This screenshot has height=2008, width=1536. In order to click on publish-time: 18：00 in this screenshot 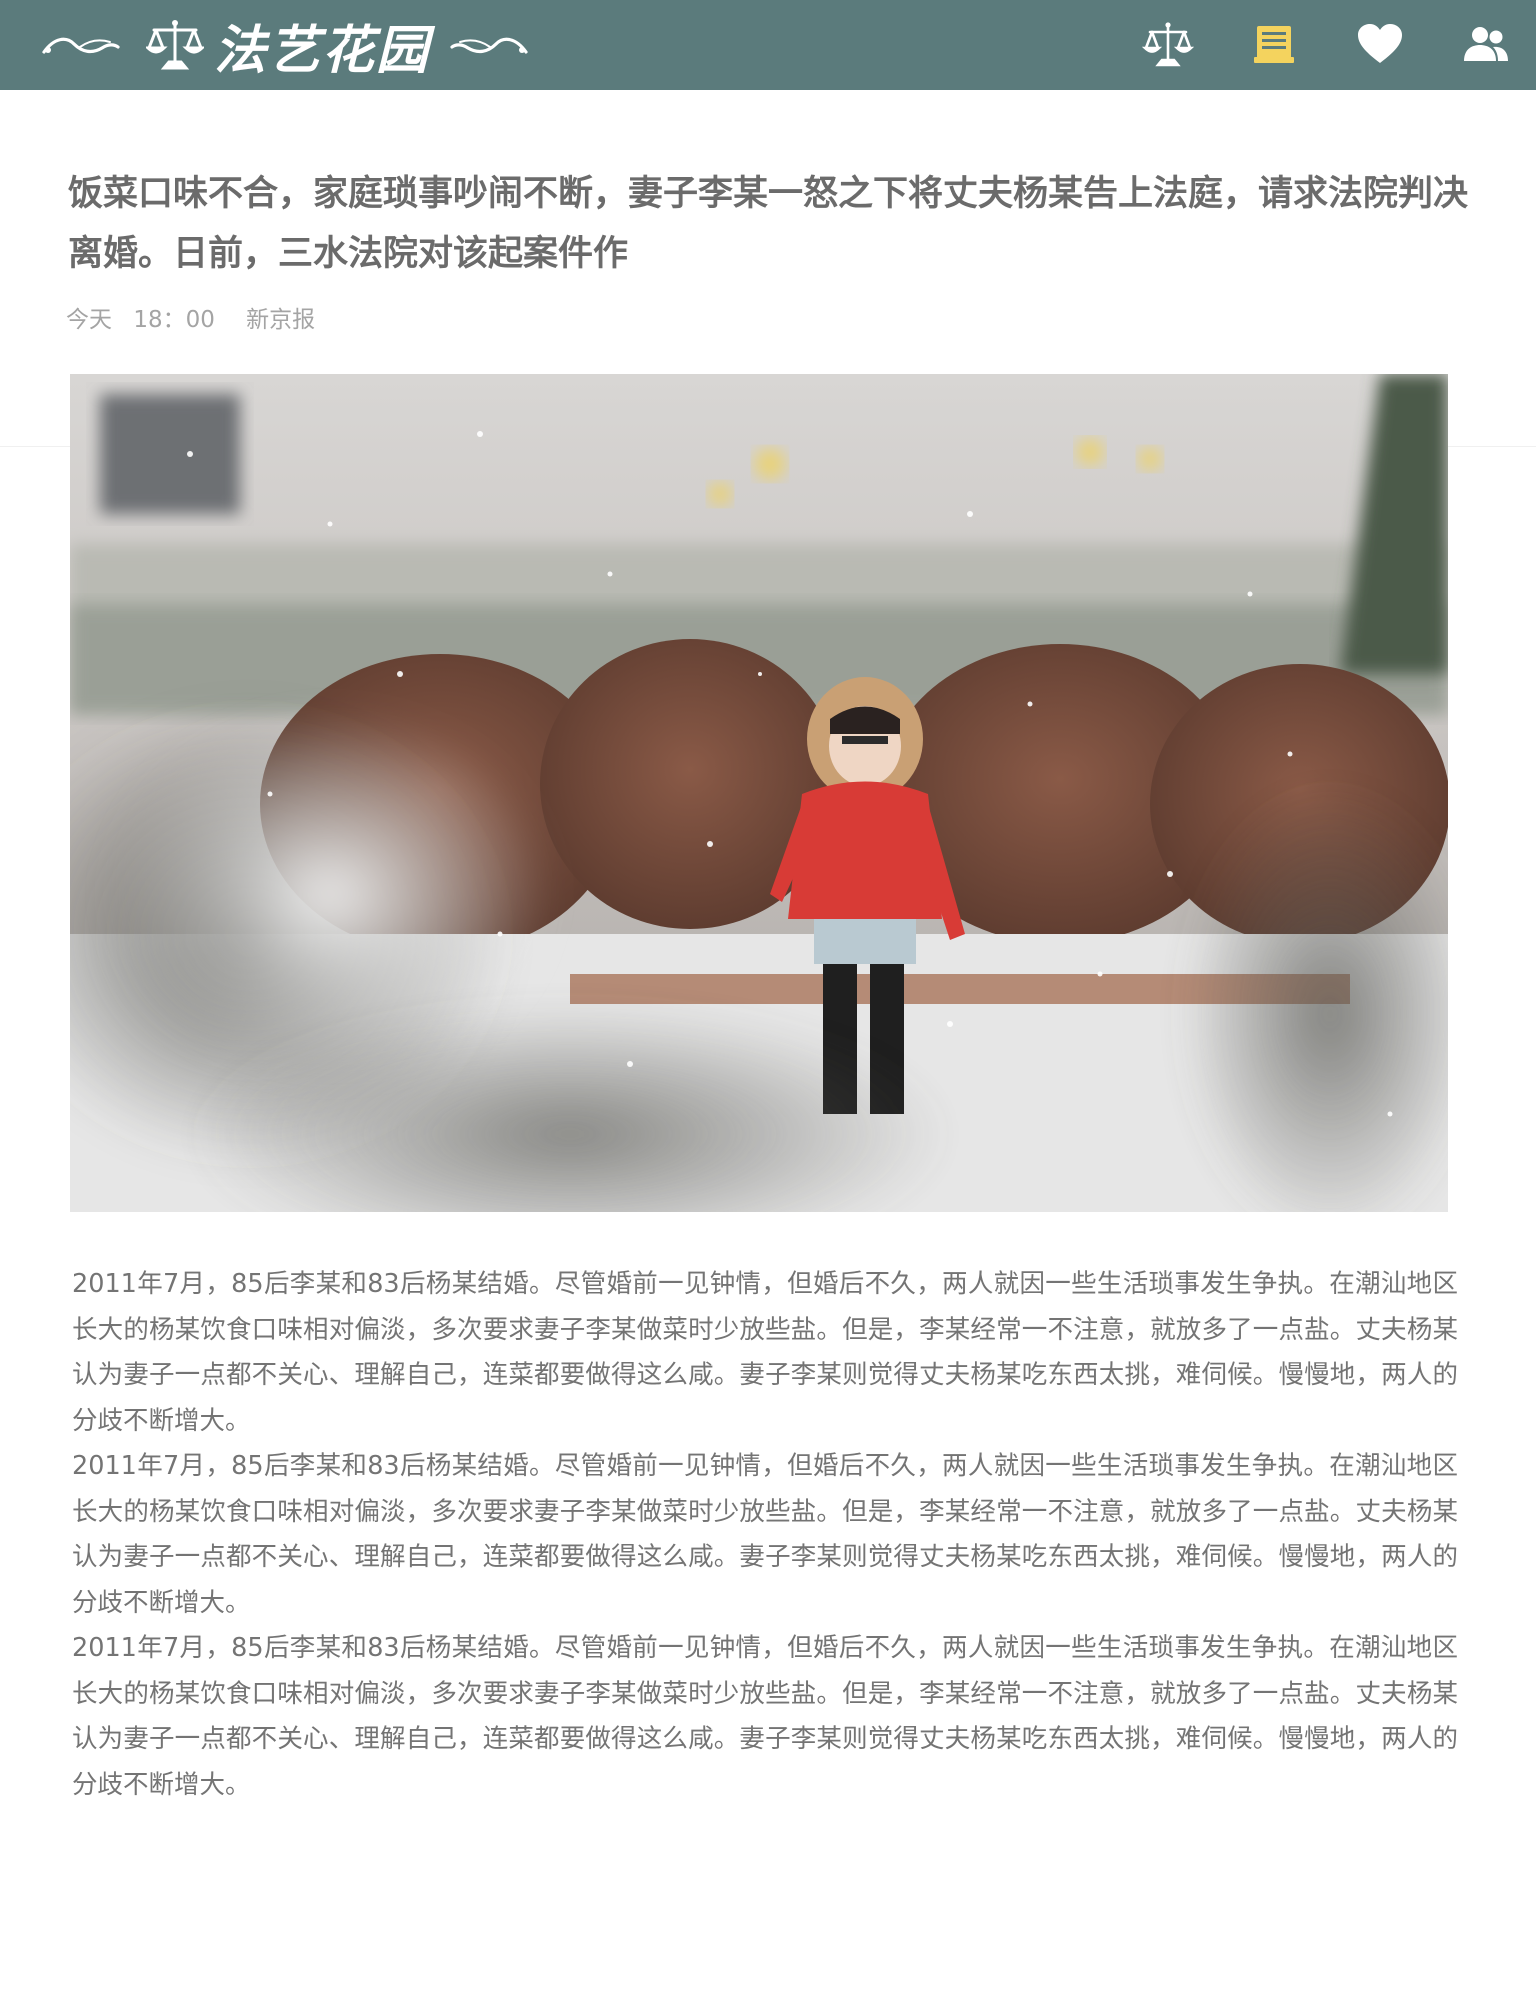, I will do `click(174, 320)`.